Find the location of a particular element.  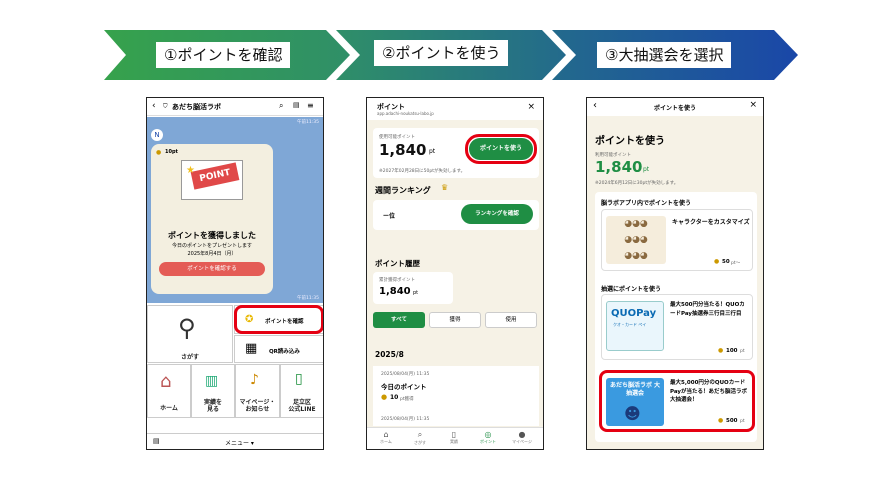

menu-qr: ▦ QR読み込み is located at coordinates (278, 349).